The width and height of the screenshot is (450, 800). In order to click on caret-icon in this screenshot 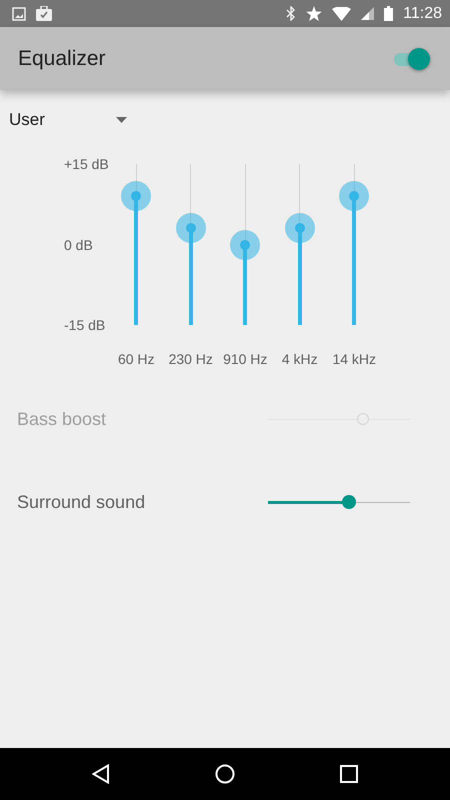, I will do `click(121, 120)`.